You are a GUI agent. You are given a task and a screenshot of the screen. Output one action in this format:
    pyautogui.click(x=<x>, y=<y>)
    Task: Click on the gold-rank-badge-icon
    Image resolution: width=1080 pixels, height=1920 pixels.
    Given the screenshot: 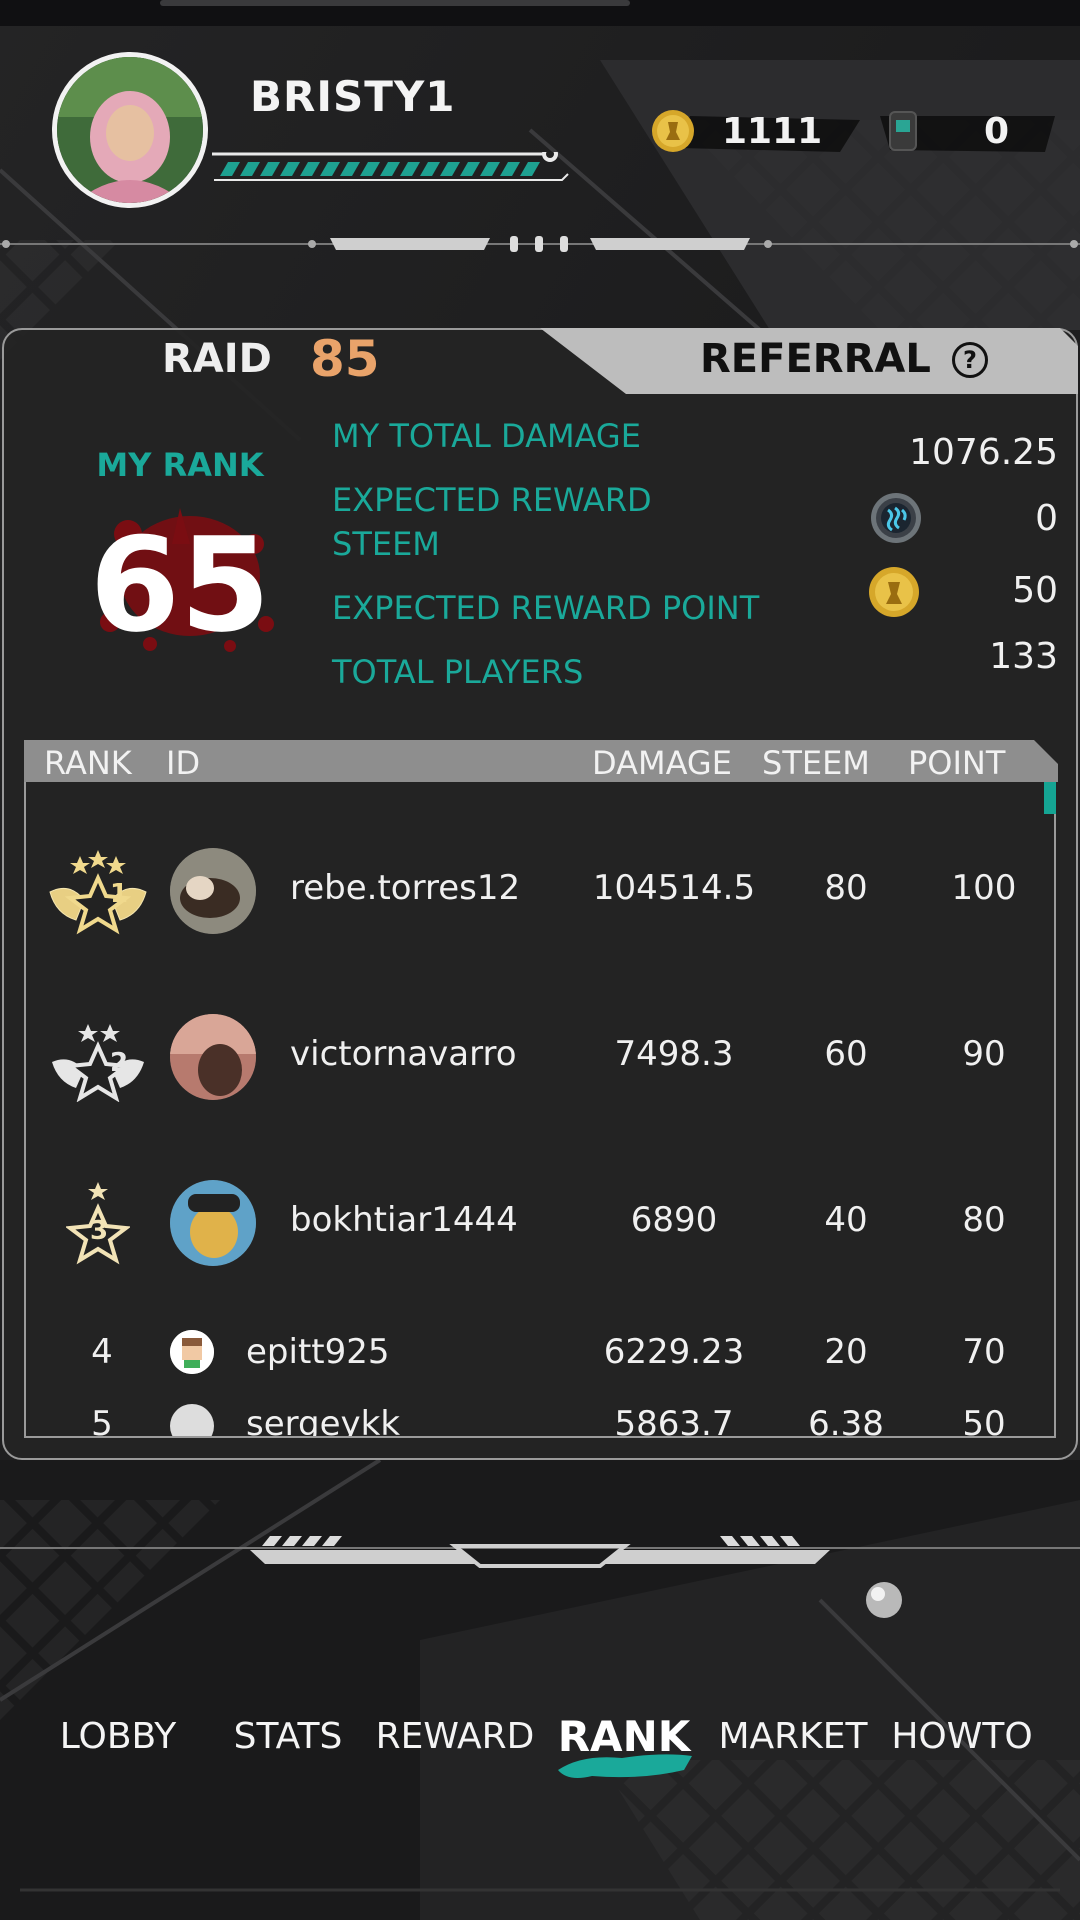 What is the action you would take?
    pyautogui.click(x=98, y=892)
    